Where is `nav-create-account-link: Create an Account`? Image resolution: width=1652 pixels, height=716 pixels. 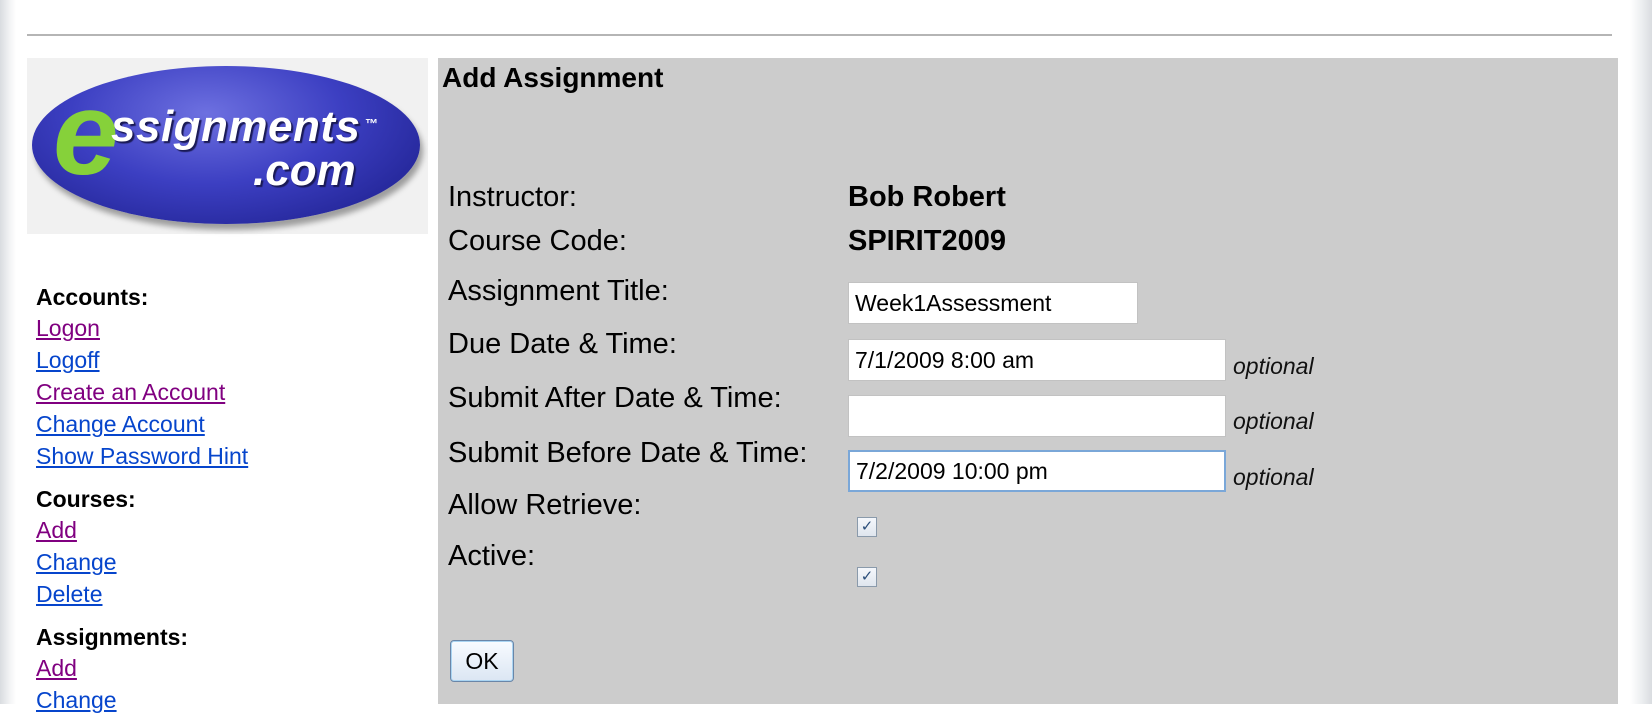 nav-create-account-link: Create an Account is located at coordinates (226, 392).